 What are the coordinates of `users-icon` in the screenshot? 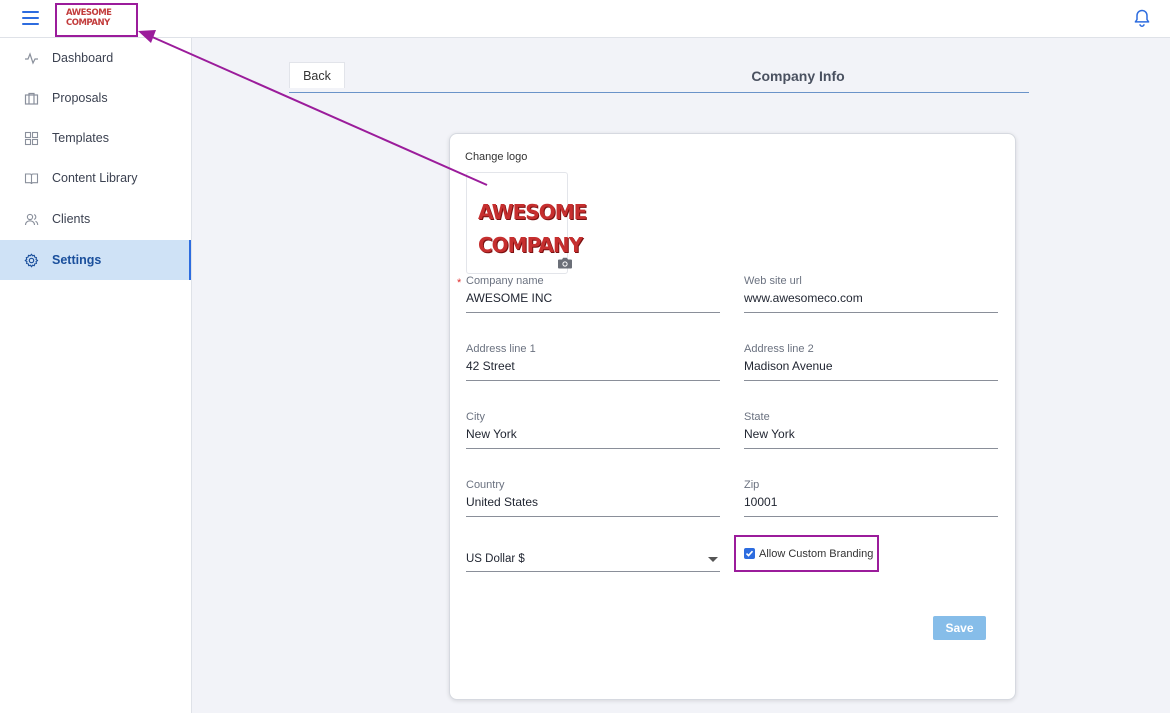 It's located at (31, 219).